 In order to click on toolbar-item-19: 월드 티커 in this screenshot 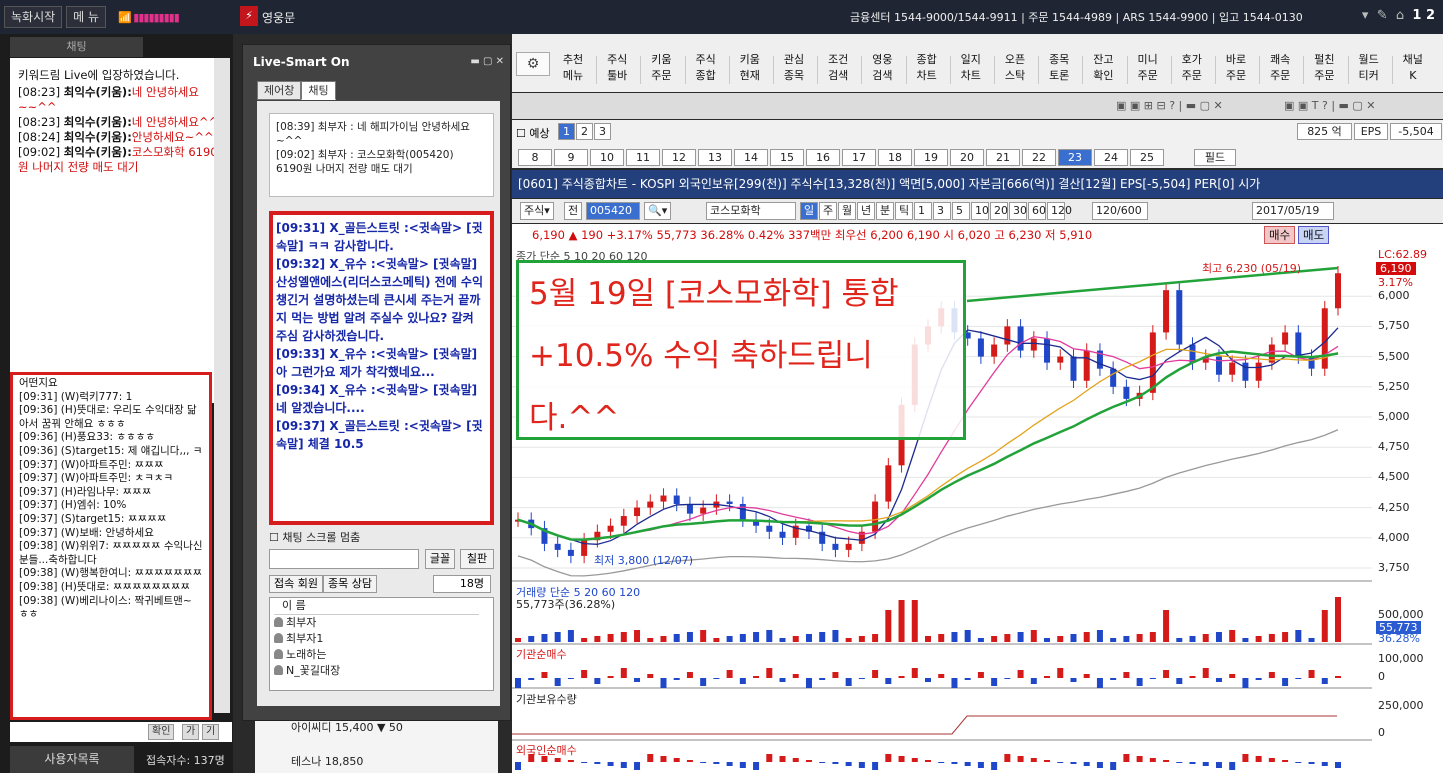, I will do `click(1369, 70)`.